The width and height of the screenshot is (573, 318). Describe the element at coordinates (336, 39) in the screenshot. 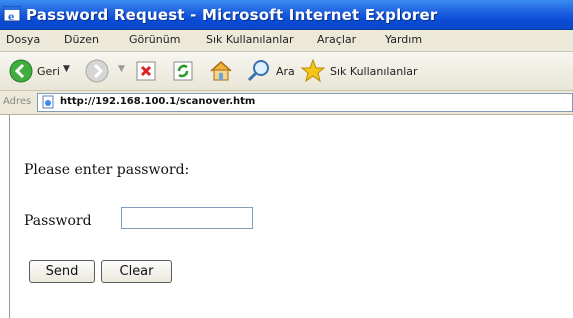

I see `menu-item-araclar: Araçlar` at that location.